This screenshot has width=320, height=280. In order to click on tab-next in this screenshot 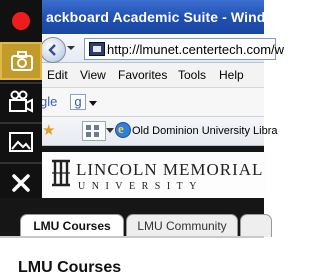, I will do `click(256, 225)`.